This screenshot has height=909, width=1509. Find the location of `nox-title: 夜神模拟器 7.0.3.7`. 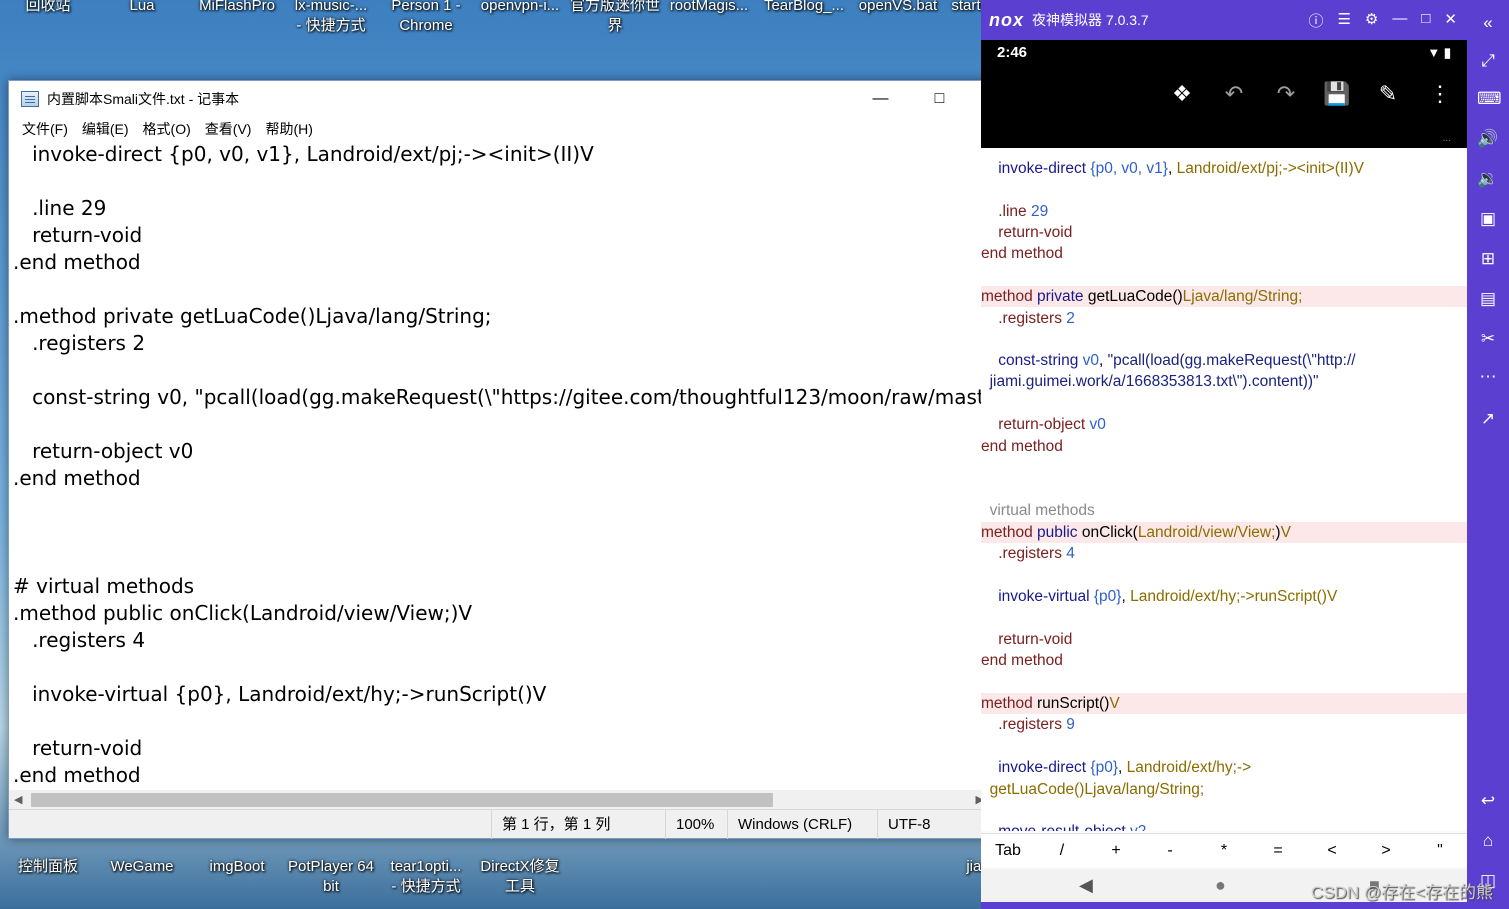

nox-title: 夜神模拟器 7.0.3.7 is located at coordinates (1090, 20).